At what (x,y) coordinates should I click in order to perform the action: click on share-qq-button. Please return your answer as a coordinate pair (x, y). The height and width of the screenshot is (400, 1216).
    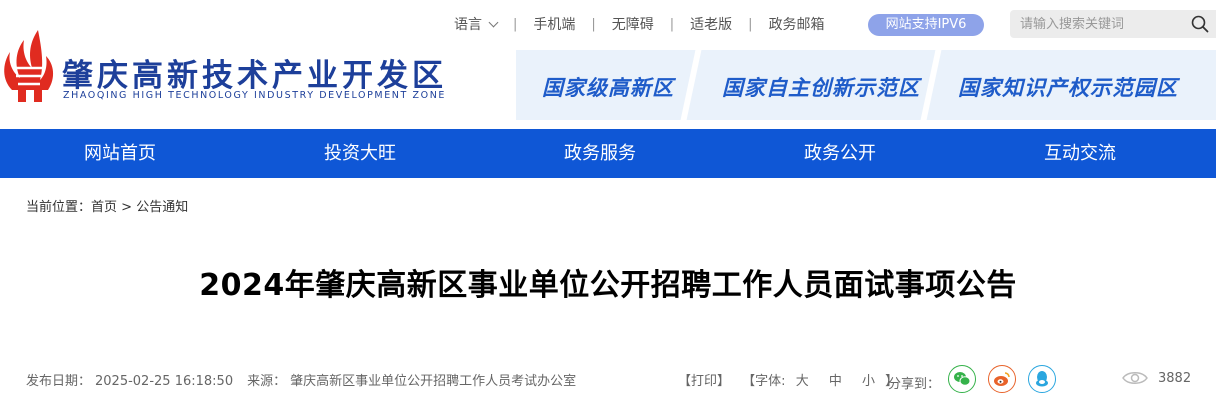
    Looking at the image, I should click on (1042, 379).